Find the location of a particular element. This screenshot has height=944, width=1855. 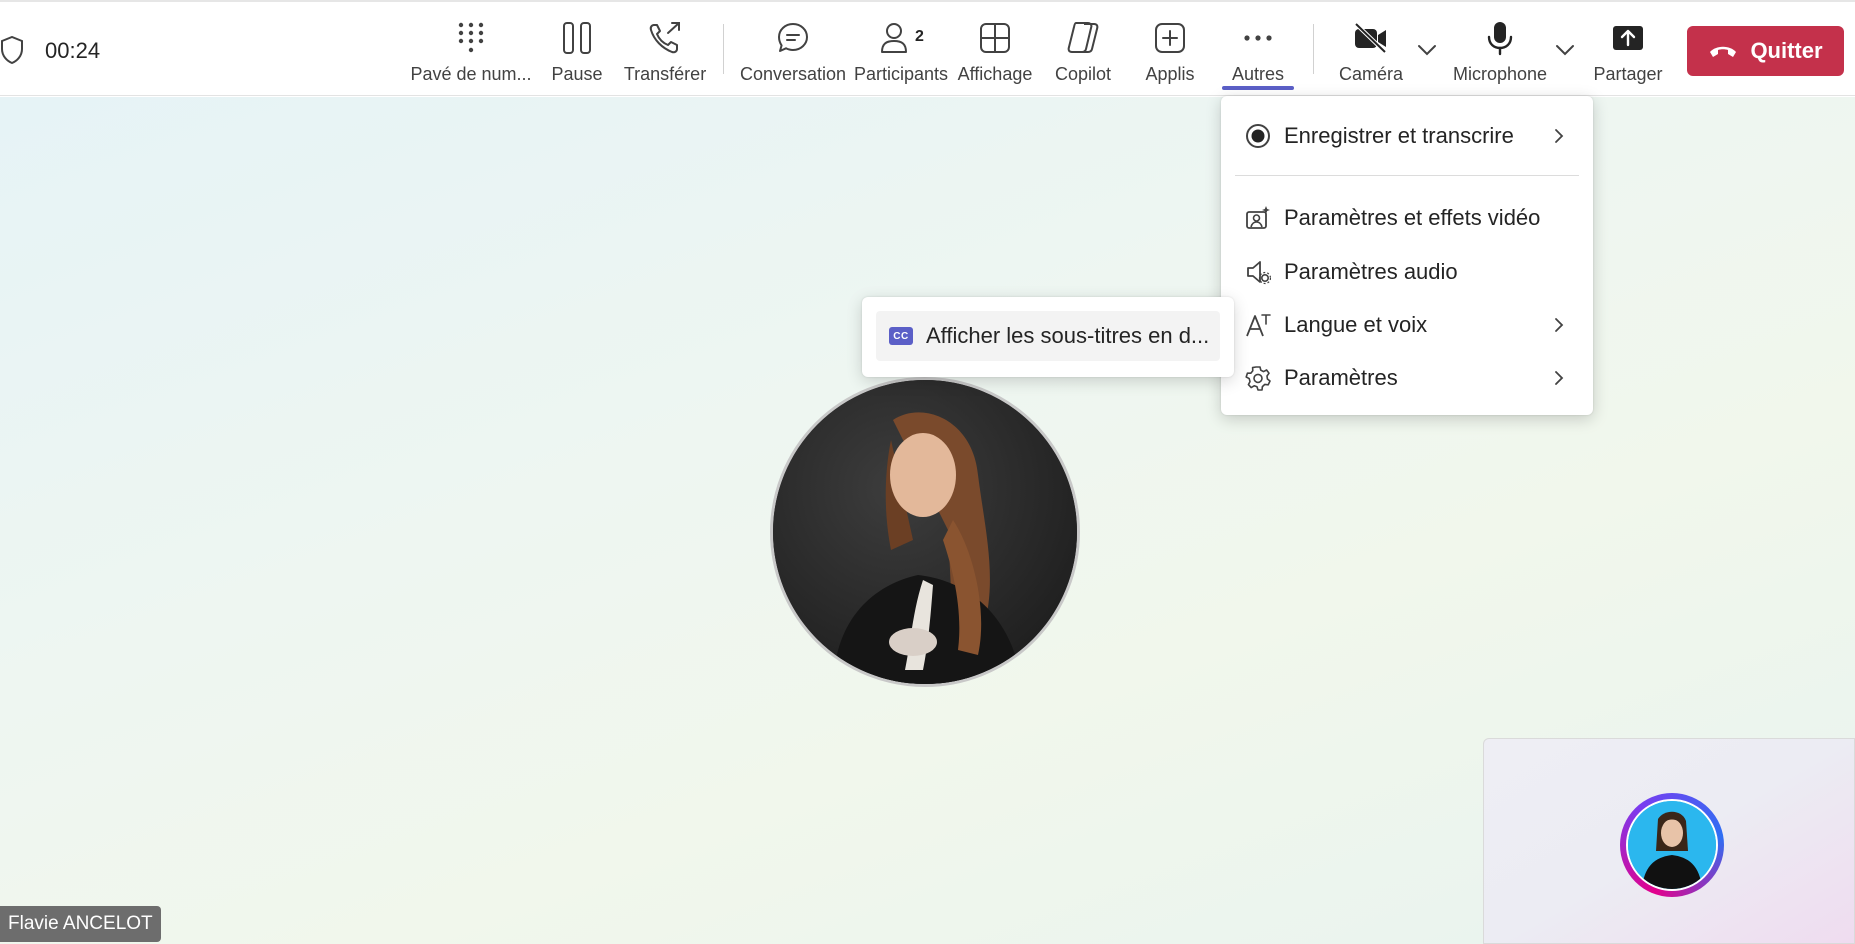

leave-call-button: Quitter is located at coordinates (1765, 51).